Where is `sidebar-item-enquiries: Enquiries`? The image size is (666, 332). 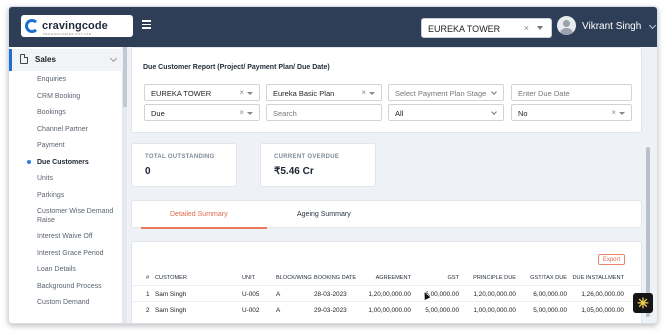 sidebar-item-enquiries: Enquiries is located at coordinates (66, 80).